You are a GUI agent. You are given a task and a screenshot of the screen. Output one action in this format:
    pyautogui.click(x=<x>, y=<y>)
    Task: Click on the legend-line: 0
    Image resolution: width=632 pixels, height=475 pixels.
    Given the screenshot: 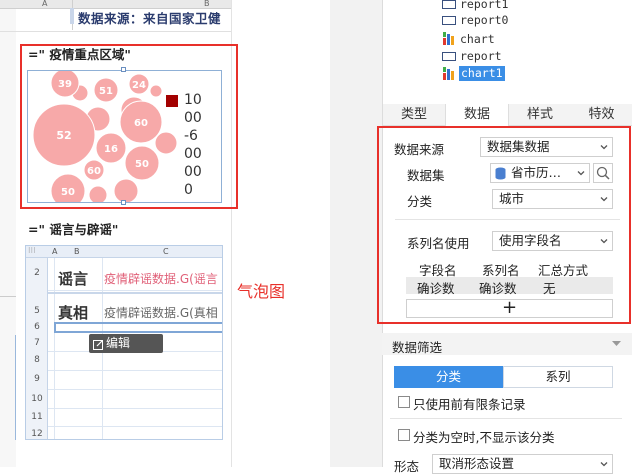 What is the action you would take?
    pyautogui.click(x=188, y=190)
    